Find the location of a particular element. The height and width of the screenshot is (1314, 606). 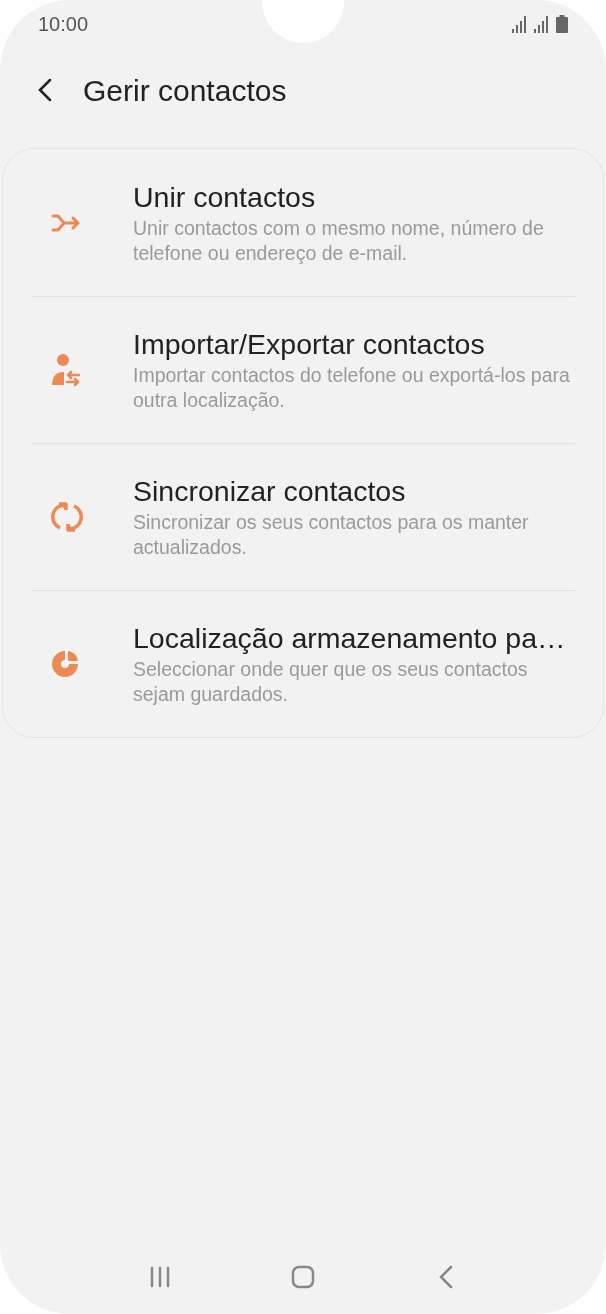

item-description: Importar contactos do telefone ou exportá-los para outra localização. is located at coordinates (352, 388).